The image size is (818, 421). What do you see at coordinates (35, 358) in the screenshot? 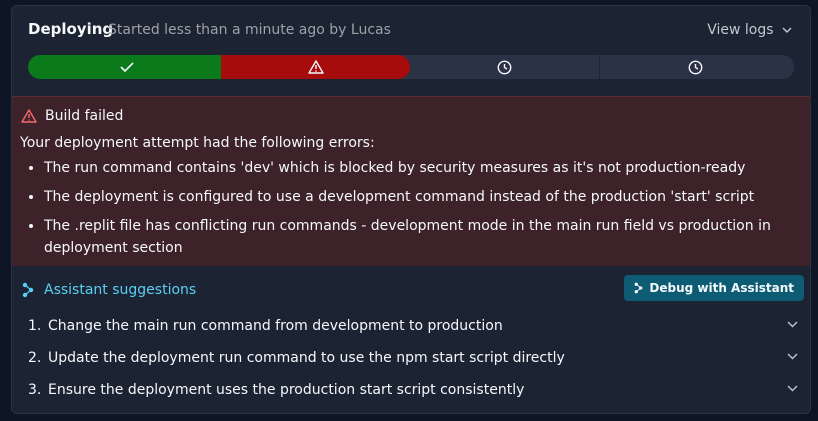
I see `suggestion-number: 2.` at bounding box center [35, 358].